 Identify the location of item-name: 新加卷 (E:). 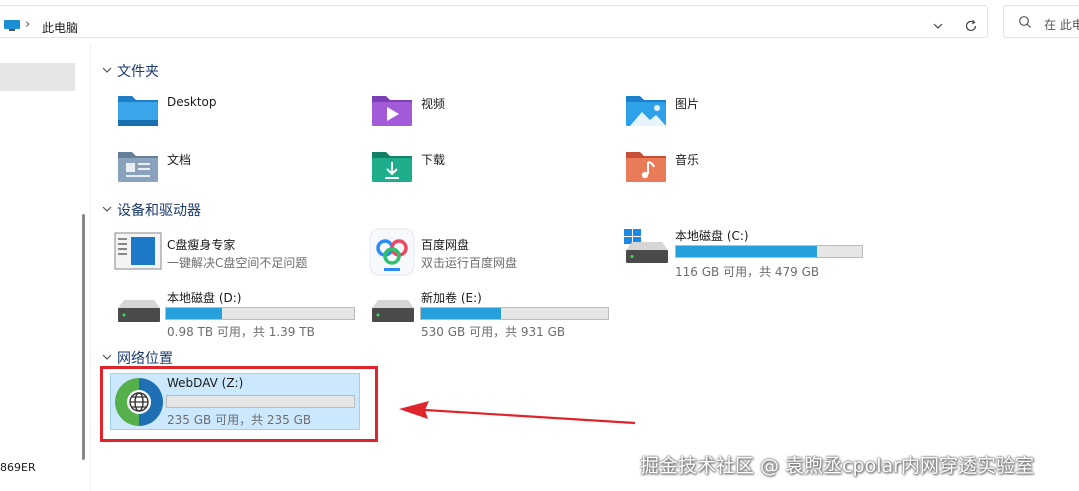
(451, 298).